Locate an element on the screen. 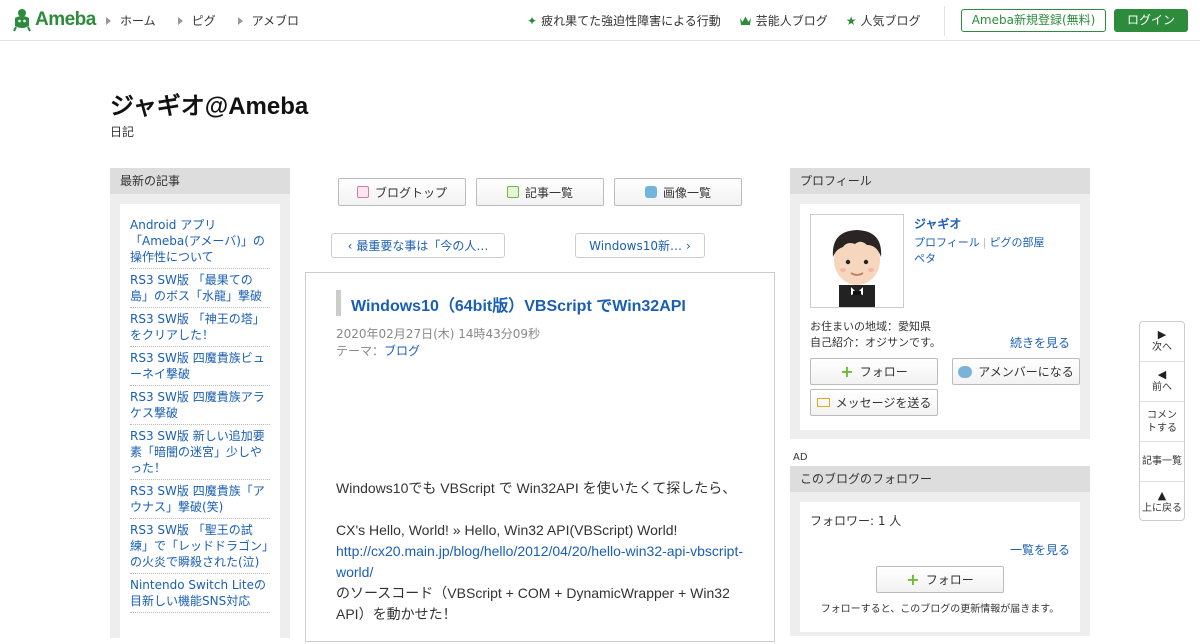 The image size is (1200, 644). crown-icon is located at coordinates (745, 20).